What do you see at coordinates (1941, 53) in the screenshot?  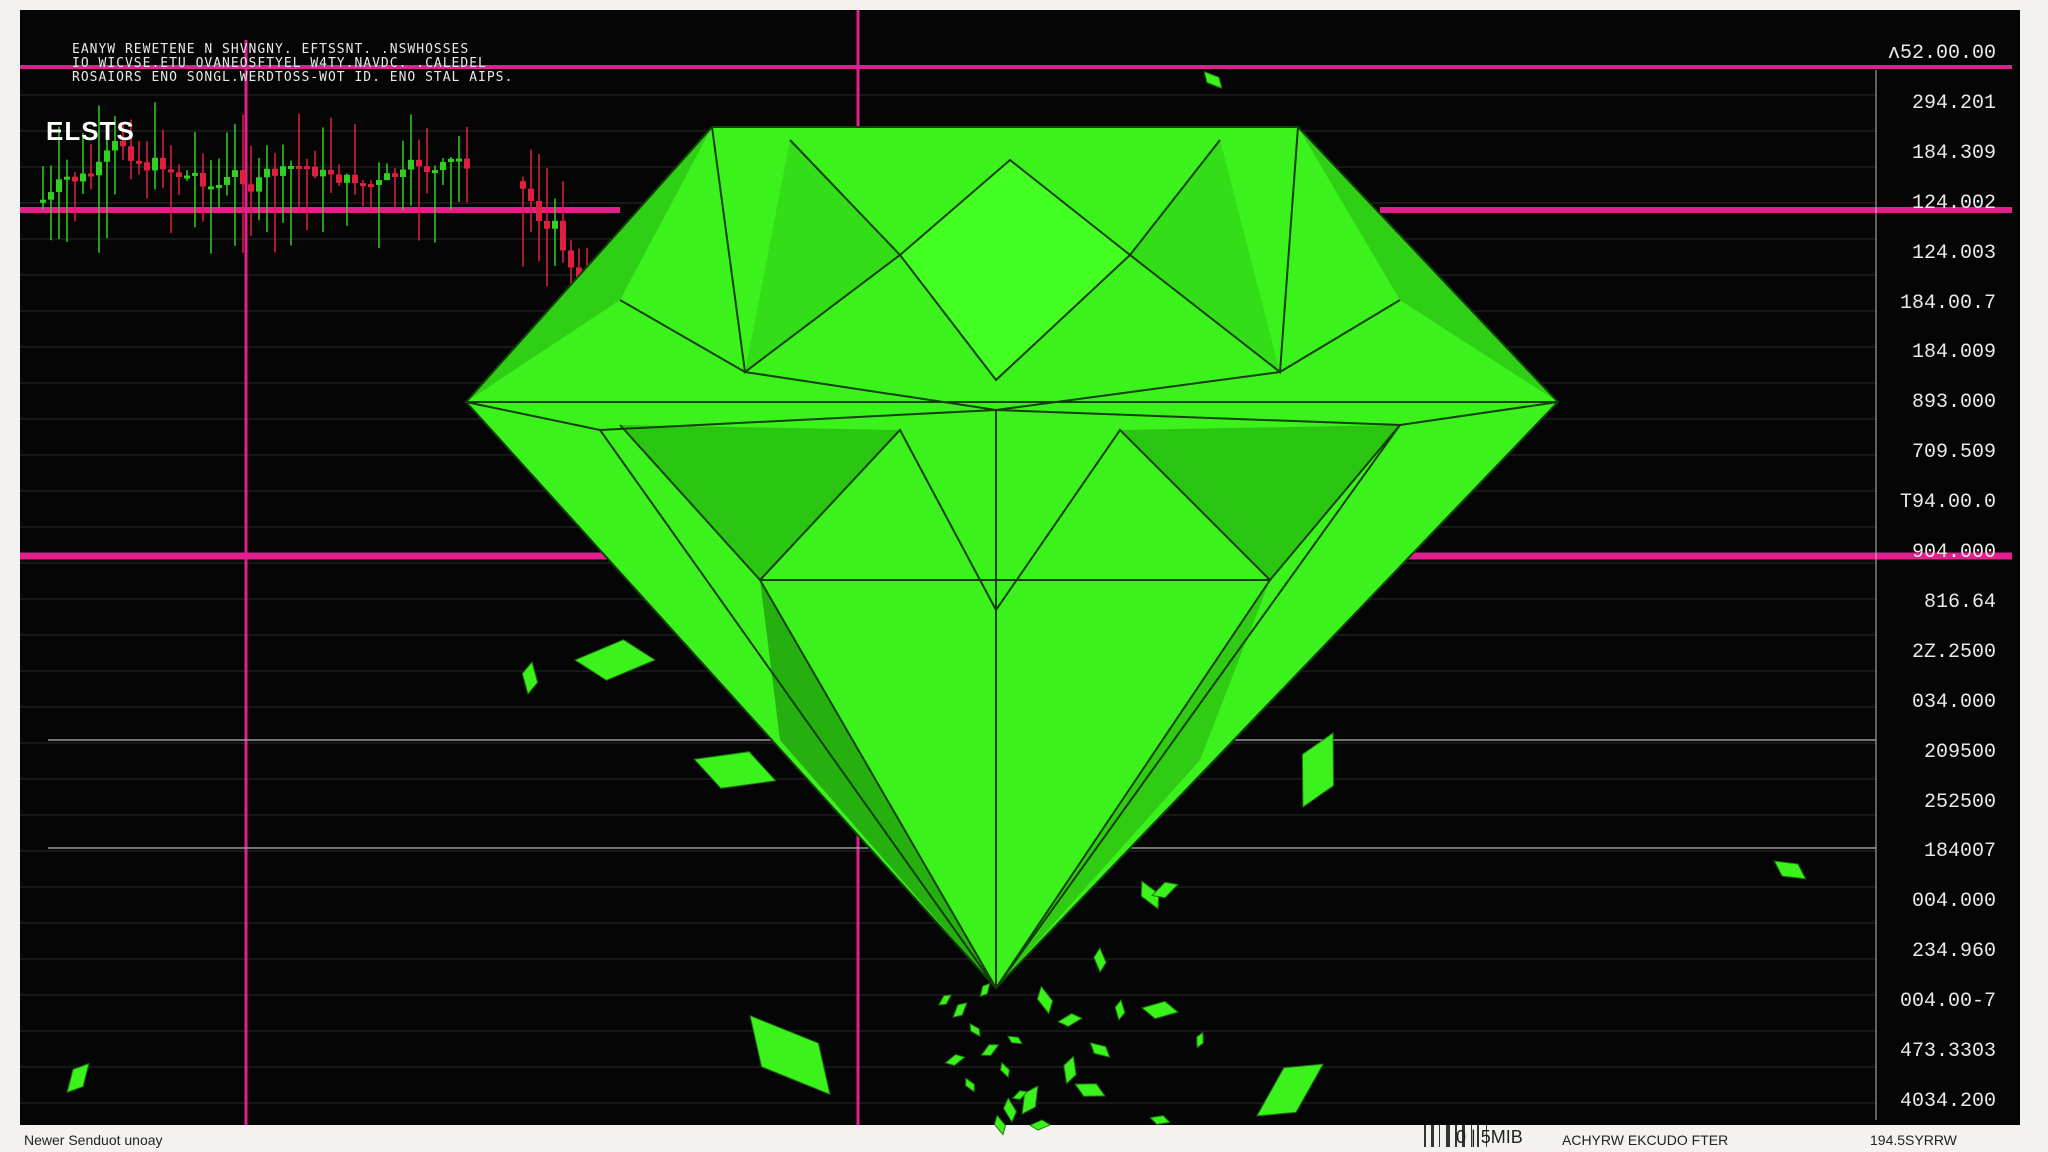 I see `price-axis-label: ʌ52.00.00` at bounding box center [1941, 53].